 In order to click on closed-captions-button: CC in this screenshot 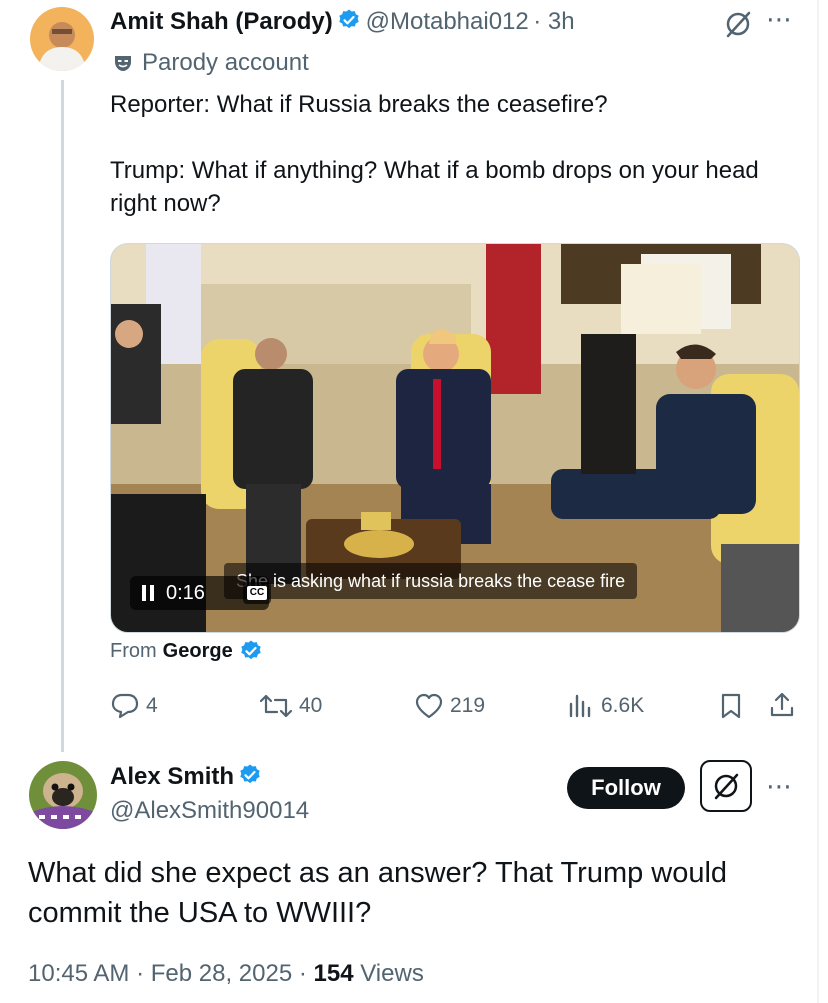, I will do `click(257, 593)`.